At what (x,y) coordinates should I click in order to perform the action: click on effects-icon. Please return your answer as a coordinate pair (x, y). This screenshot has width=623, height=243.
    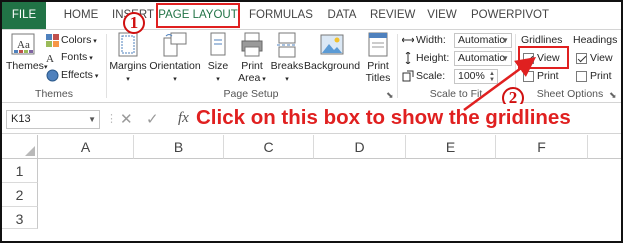
    Looking at the image, I should click on (52, 75).